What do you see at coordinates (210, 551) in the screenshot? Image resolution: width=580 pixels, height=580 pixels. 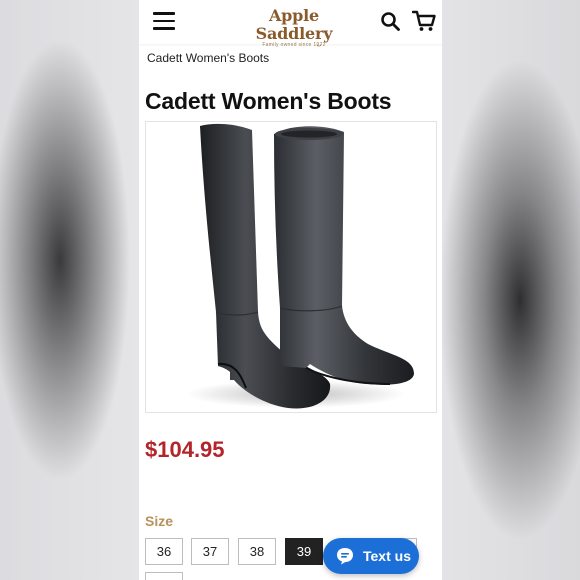 I see `size-option-37: 37` at bounding box center [210, 551].